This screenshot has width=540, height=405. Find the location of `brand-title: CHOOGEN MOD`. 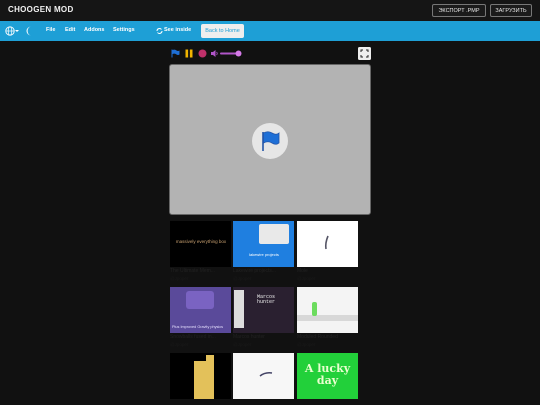

brand-title: CHOOGEN MOD is located at coordinates (41, 9).